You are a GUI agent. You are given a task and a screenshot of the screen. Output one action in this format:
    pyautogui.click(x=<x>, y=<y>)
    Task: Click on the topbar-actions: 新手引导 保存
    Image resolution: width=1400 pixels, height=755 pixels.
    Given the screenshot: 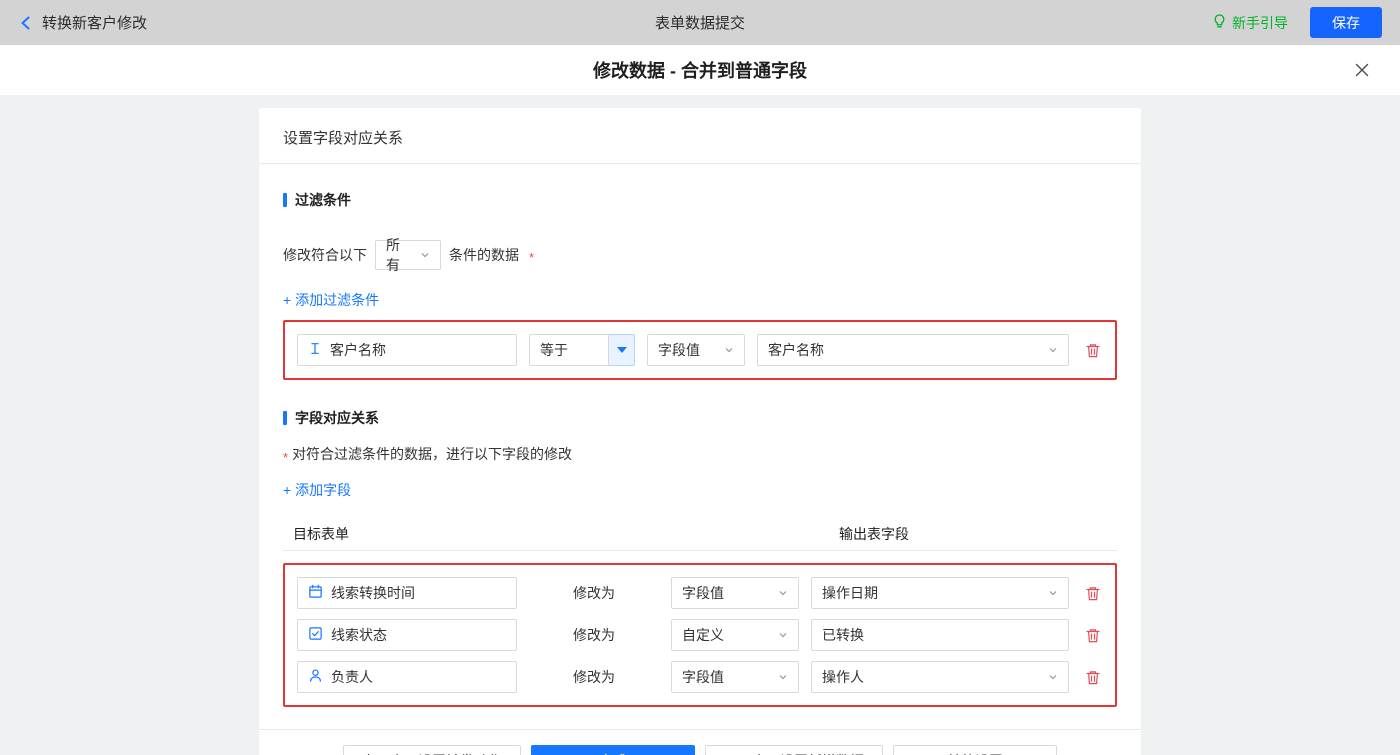 What is the action you would take?
    pyautogui.click(x=1297, y=22)
    